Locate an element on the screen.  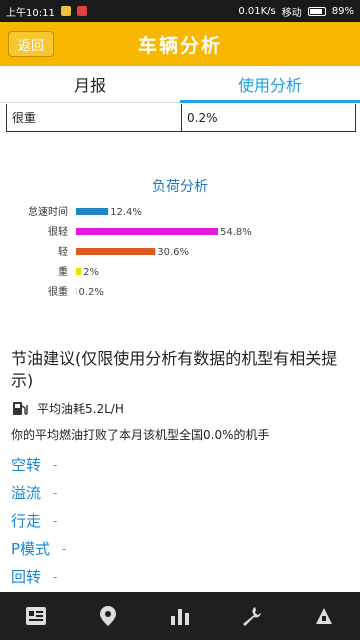
wrench-icon is located at coordinates (252, 616).